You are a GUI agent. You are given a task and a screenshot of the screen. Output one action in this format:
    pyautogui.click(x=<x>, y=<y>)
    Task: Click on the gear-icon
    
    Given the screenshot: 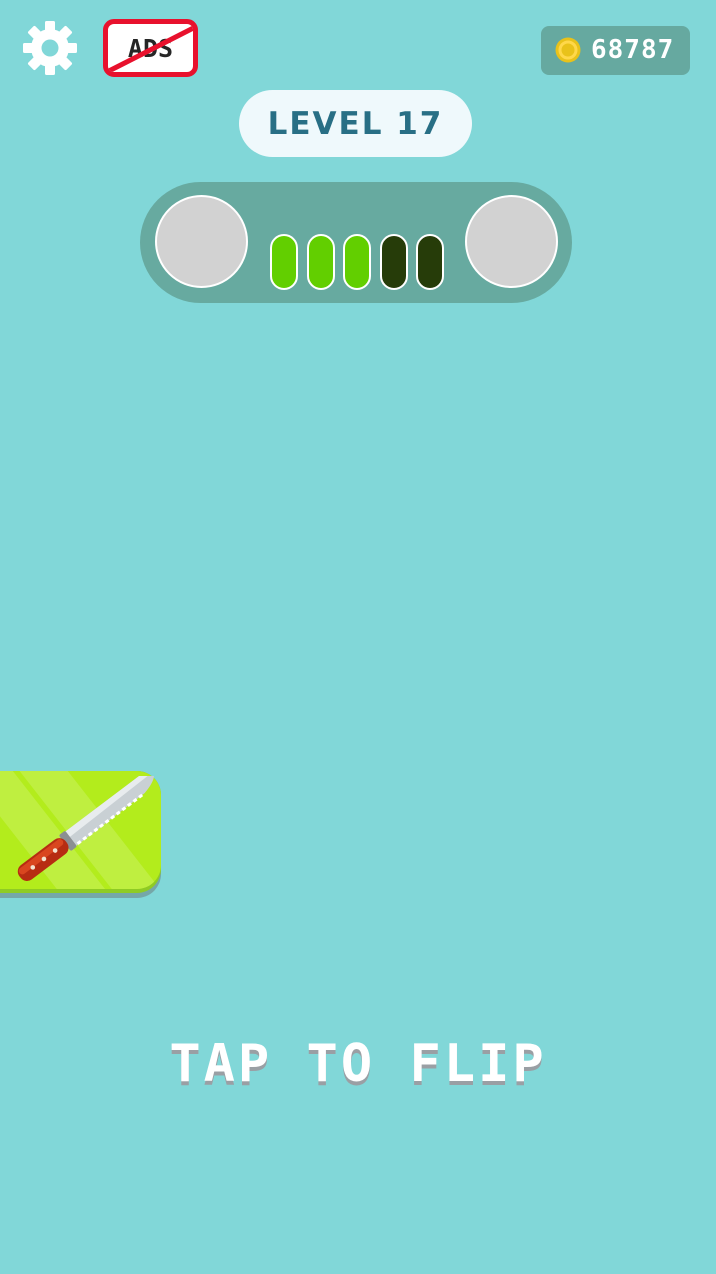 What is the action you would take?
    pyautogui.click(x=50, y=48)
    